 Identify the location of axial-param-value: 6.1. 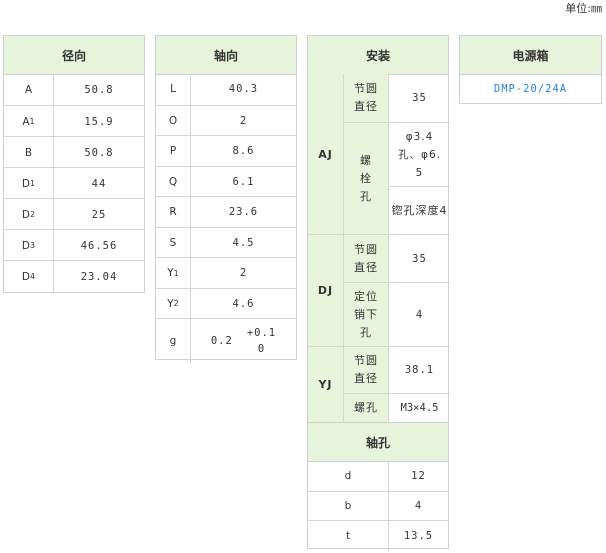
(243, 181).